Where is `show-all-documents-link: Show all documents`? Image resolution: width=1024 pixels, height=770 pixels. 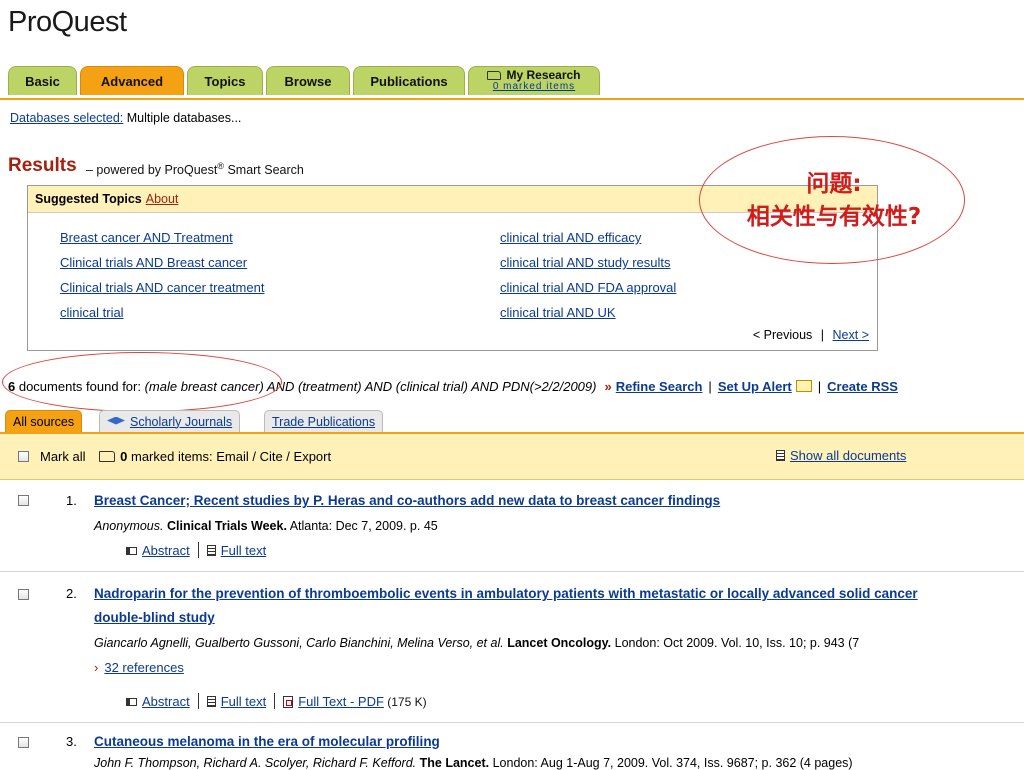
show-all-documents-link: Show all documents is located at coordinates (848, 455).